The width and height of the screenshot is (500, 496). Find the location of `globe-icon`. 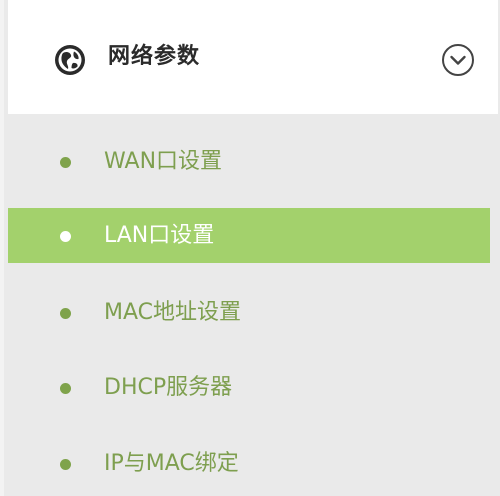

globe-icon is located at coordinates (70, 60).